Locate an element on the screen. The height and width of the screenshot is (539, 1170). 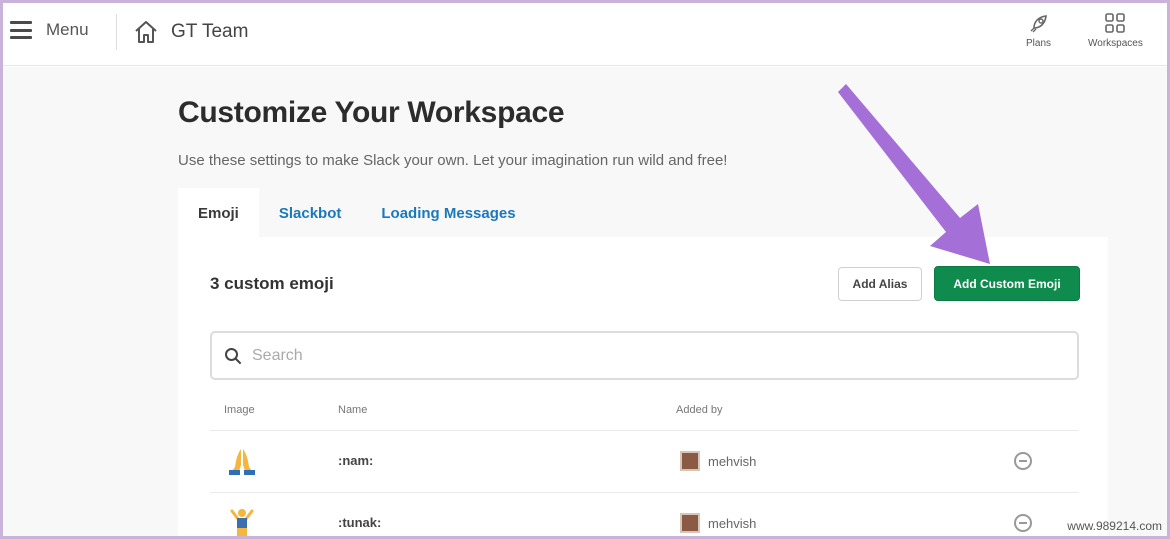
watermark: www.989214.com is located at coordinates (1114, 526).